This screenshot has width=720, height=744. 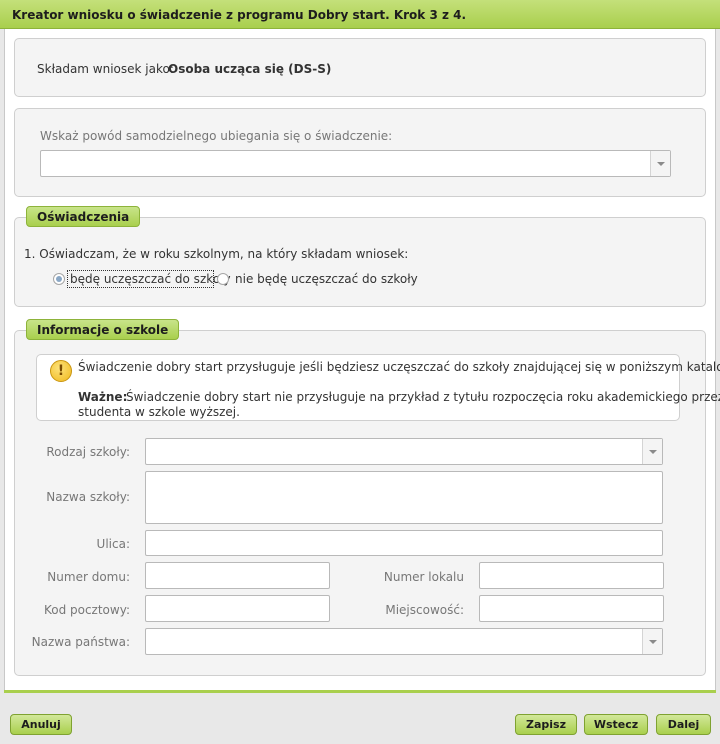 I want to click on flat-number-input, so click(x=571, y=575).